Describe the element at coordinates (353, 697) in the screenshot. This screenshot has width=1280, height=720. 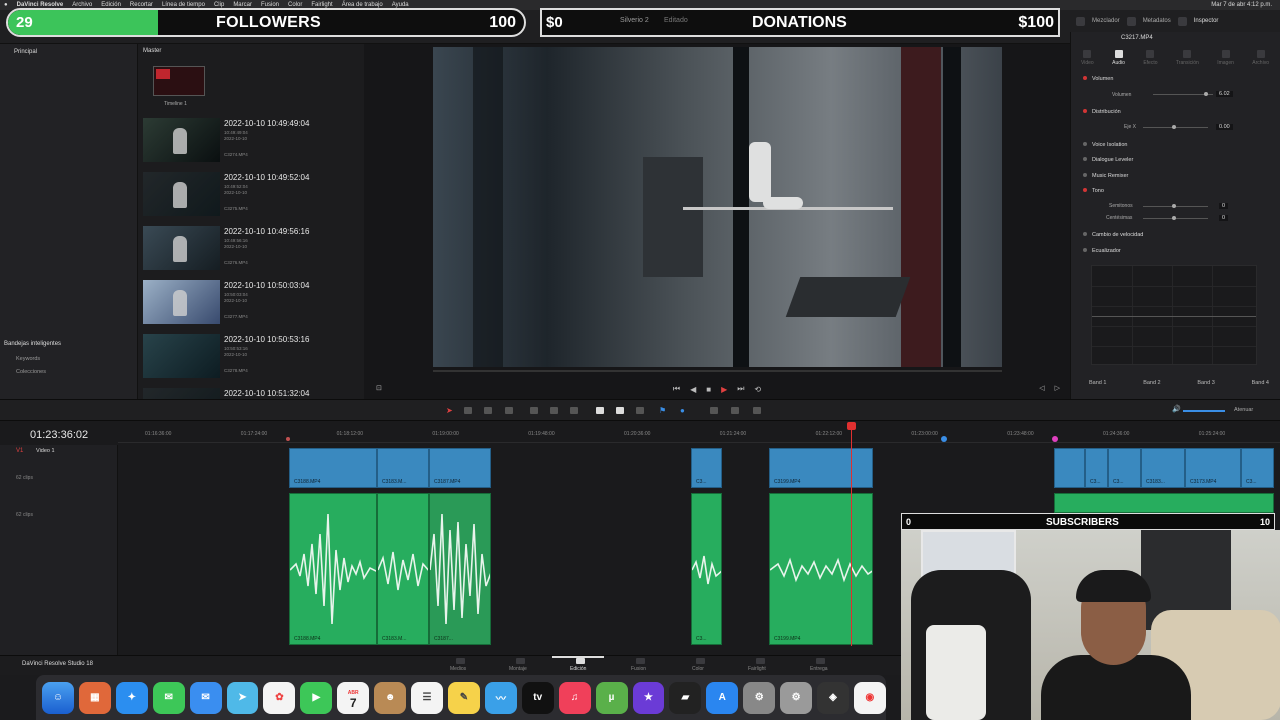
I see `calendar-icon: ABR 7` at that location.